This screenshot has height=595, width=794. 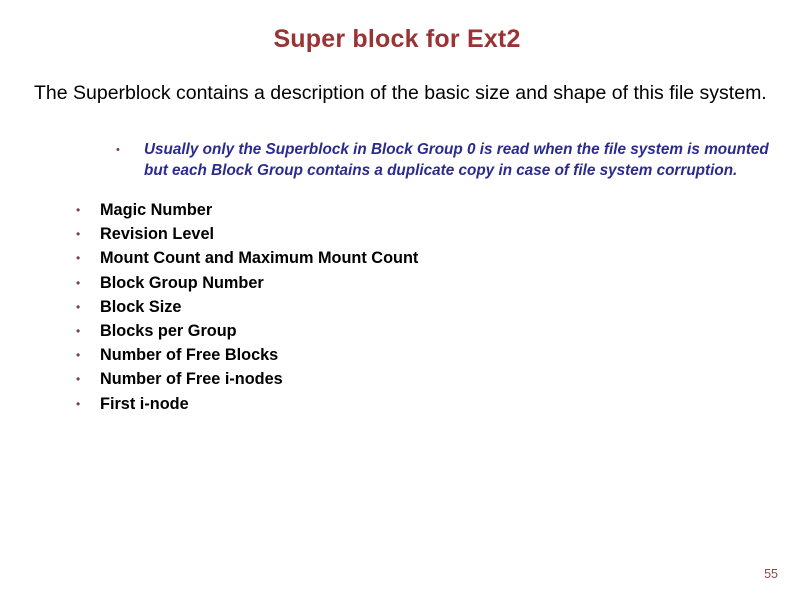 What do you see at coordinates (412, 234) in the screenshot?
I see `list-item: • Revision Level` at bounding box center [412, 234].